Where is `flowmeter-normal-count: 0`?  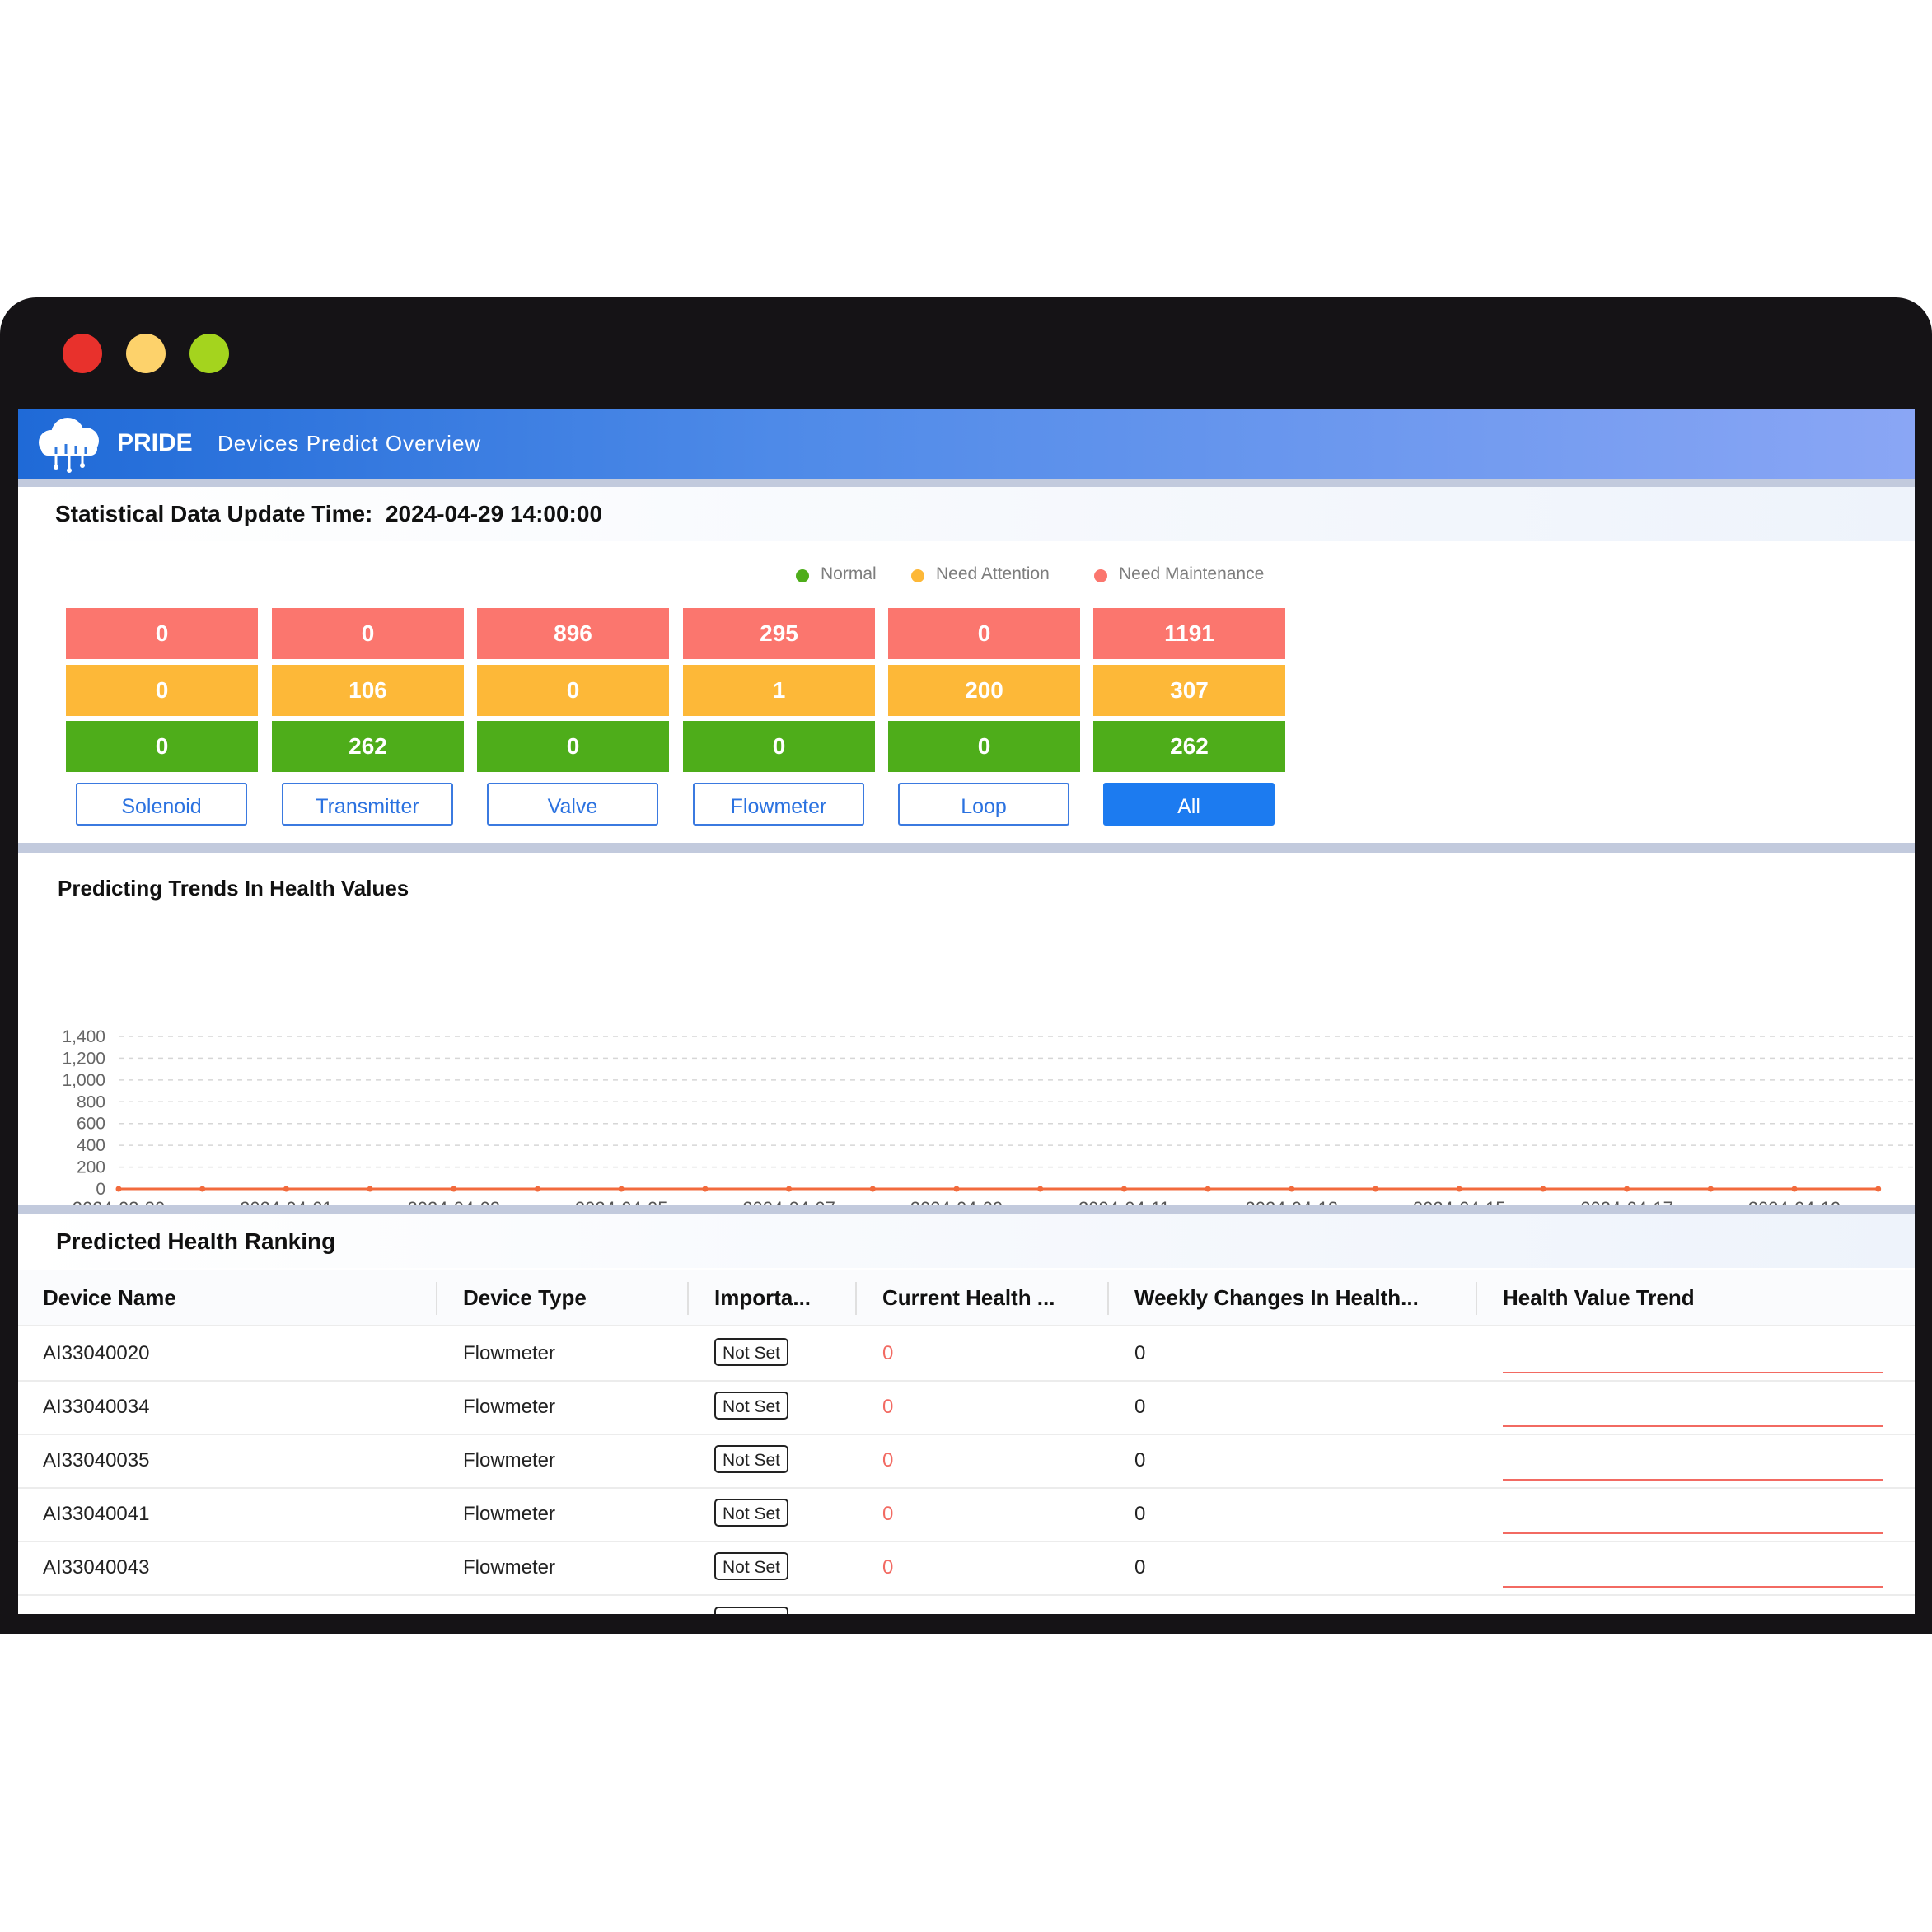 flowmeter-normal-count: 0 is located at coordinates (779, 746).